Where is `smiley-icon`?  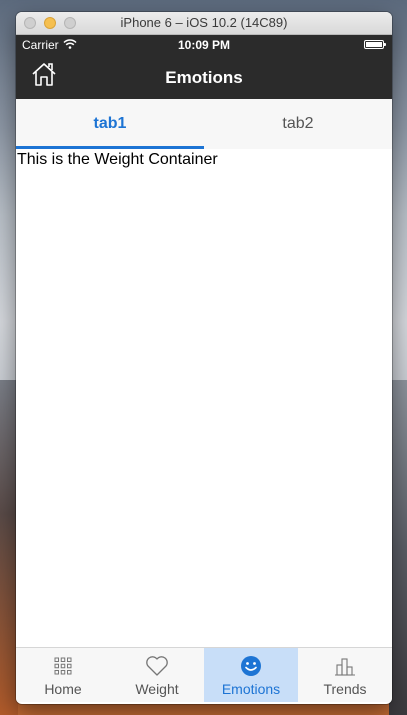
smiley-icon is located at coordinates (251, 666).